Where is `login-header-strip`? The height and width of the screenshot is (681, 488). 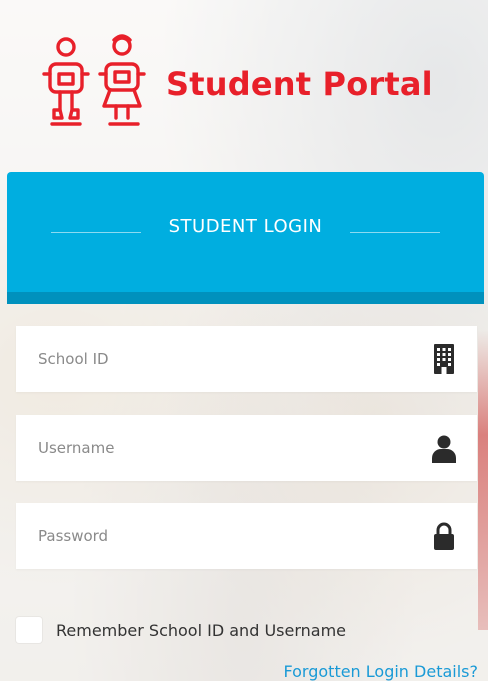 login-header-strip is located at coordinates (245, 298).